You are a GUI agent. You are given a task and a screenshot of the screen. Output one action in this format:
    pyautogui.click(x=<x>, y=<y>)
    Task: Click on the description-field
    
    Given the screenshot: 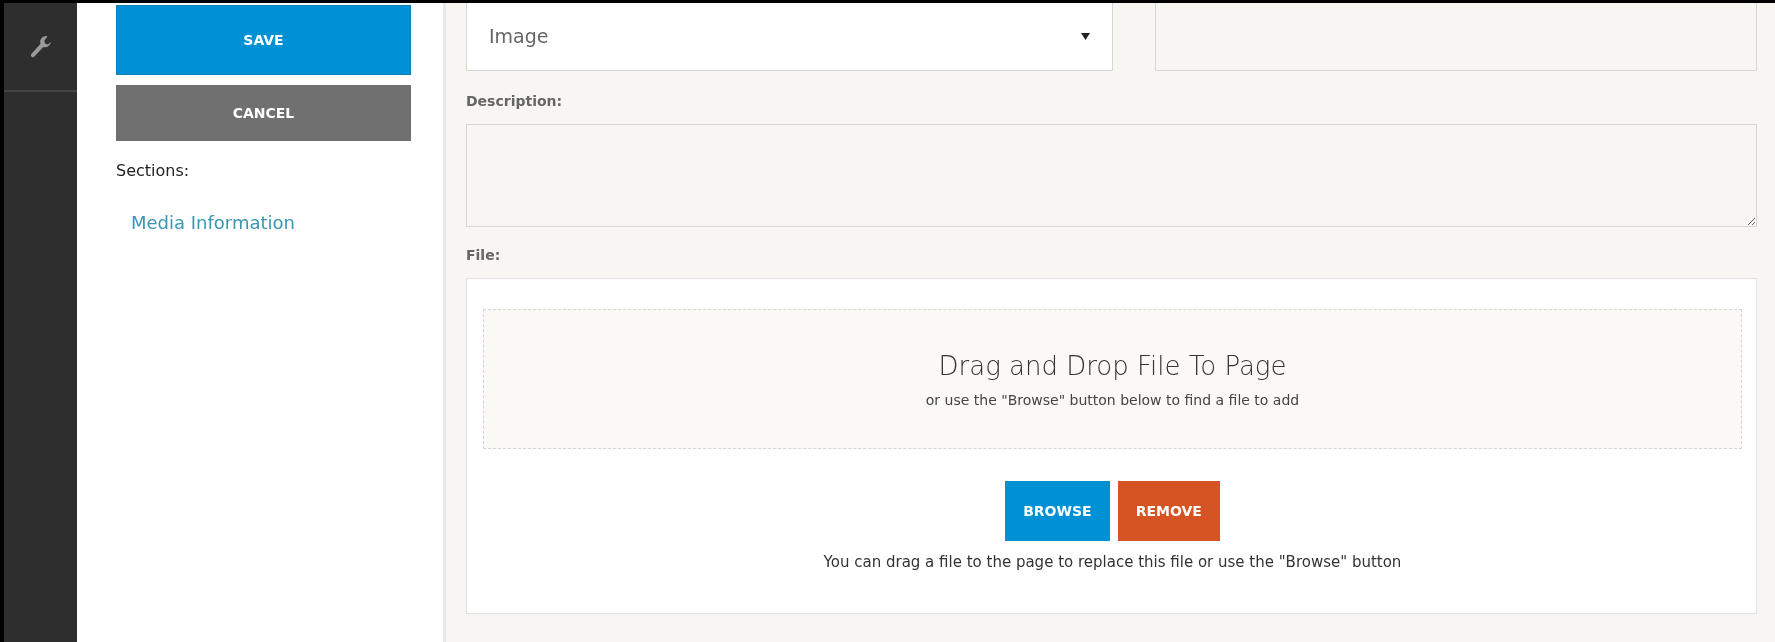 What is the action you would take?
    pyautogui.click(x=1111, y=175)
    